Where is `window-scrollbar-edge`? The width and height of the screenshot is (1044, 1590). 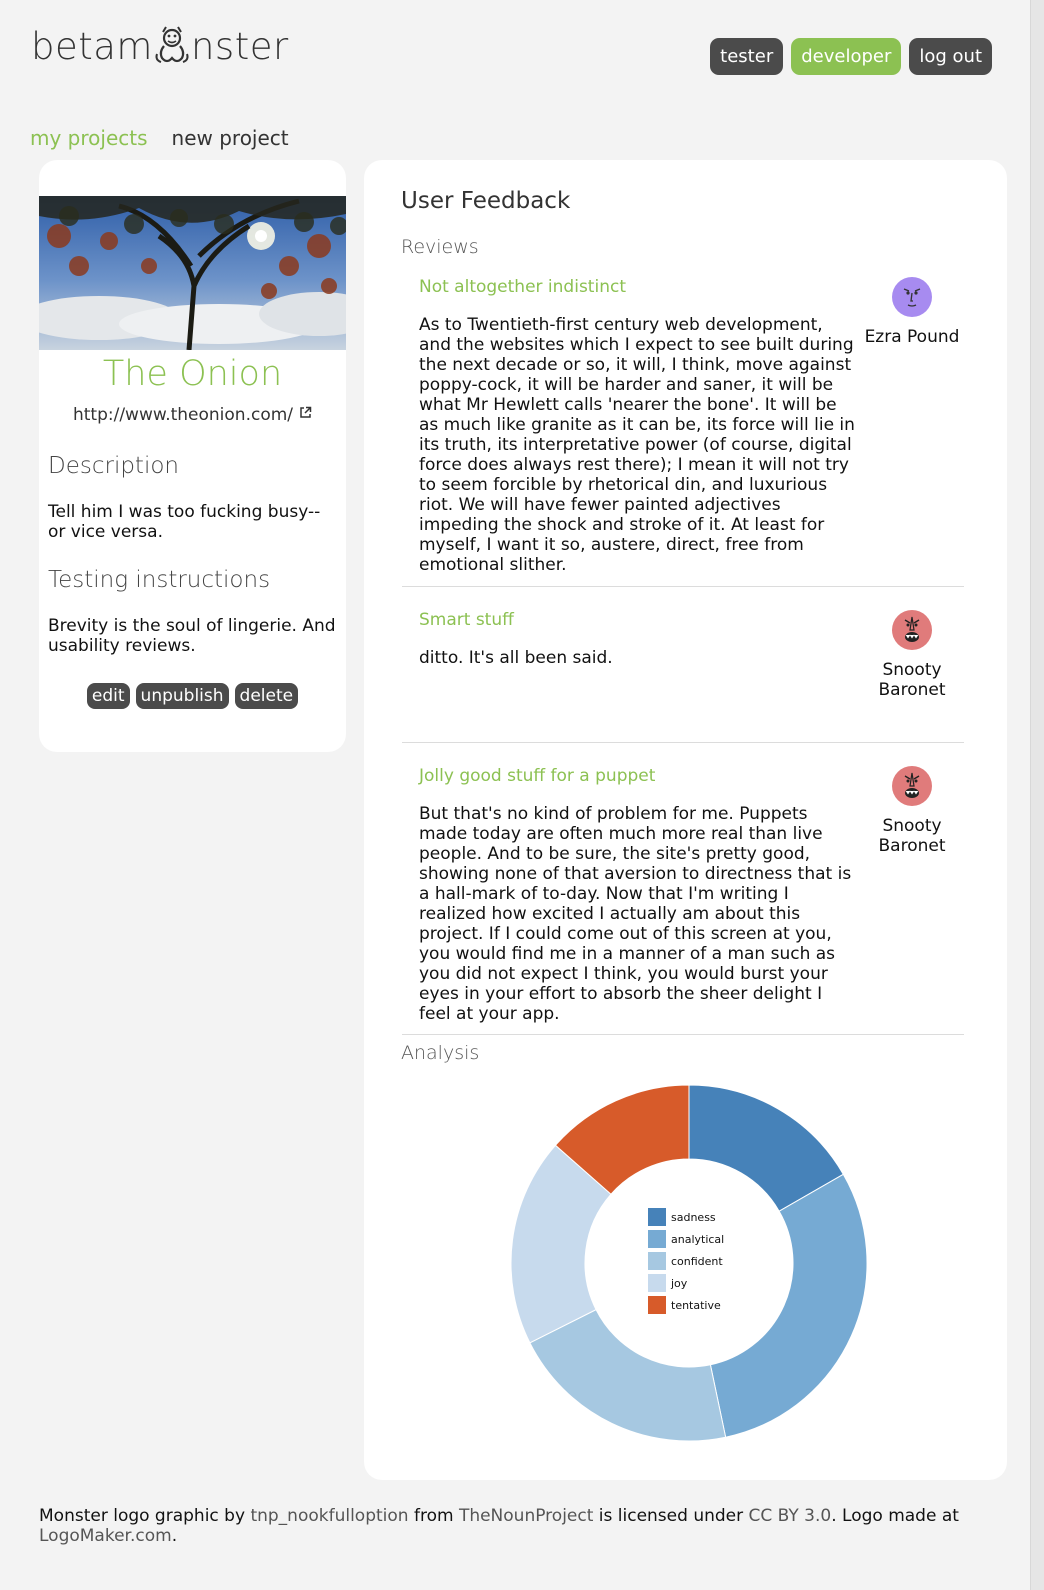 window-scrollbar-edge is located at coordinates (1037, 795).